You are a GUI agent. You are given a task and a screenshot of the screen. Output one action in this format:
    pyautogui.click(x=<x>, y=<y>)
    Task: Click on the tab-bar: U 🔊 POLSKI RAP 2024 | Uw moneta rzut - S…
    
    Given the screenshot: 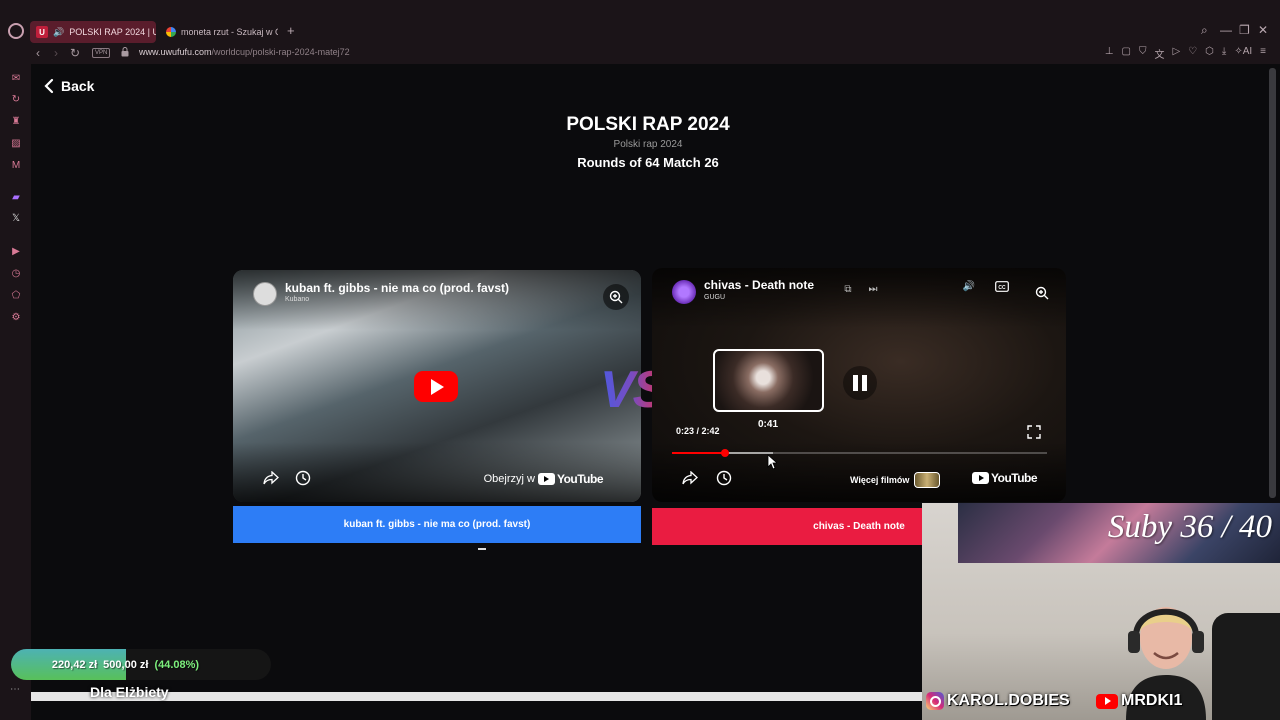 What is the action you would take?
    pyautogui.click(x=640, y=31)
    